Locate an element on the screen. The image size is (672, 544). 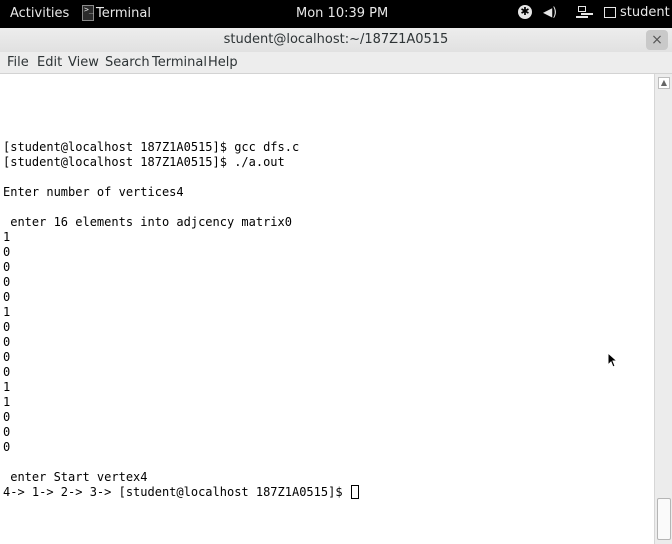
terminal-line: Enter number of vertices4 is located at coordinates (93, 192).